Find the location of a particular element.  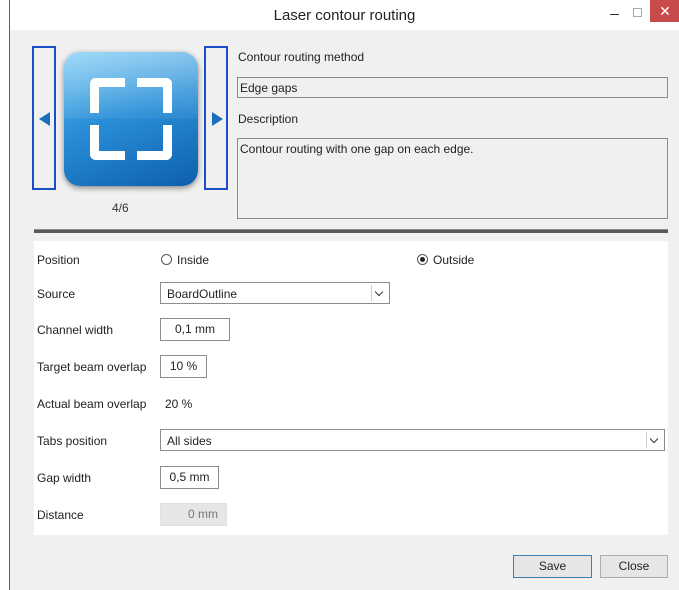

previous-method-button is located at coordinates (44, 118).